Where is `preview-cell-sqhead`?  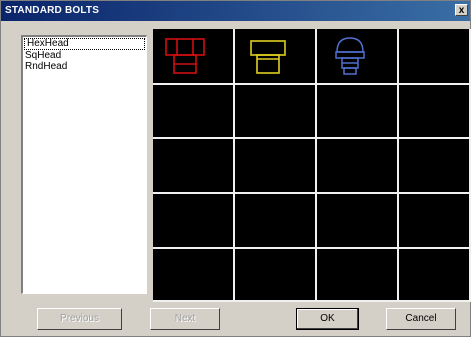 preview-cell-sqhead is located at coordinates (276, 57).